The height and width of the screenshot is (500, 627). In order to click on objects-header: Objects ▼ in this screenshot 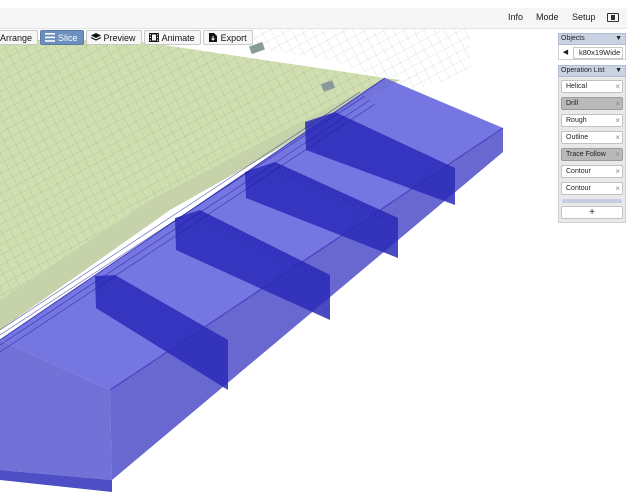, I will do `click(592, 39)`.